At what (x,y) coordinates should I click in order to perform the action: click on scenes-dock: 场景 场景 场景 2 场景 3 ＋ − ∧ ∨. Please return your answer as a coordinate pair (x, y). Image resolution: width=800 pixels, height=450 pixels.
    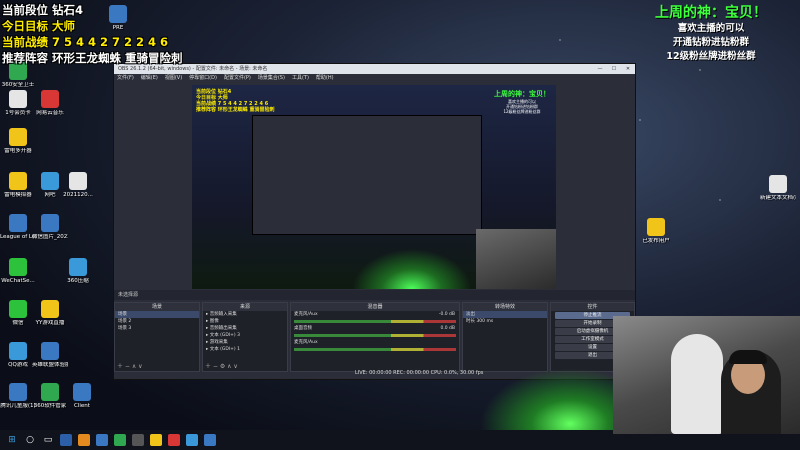
    Looking at the image, I should click on (157, 337).